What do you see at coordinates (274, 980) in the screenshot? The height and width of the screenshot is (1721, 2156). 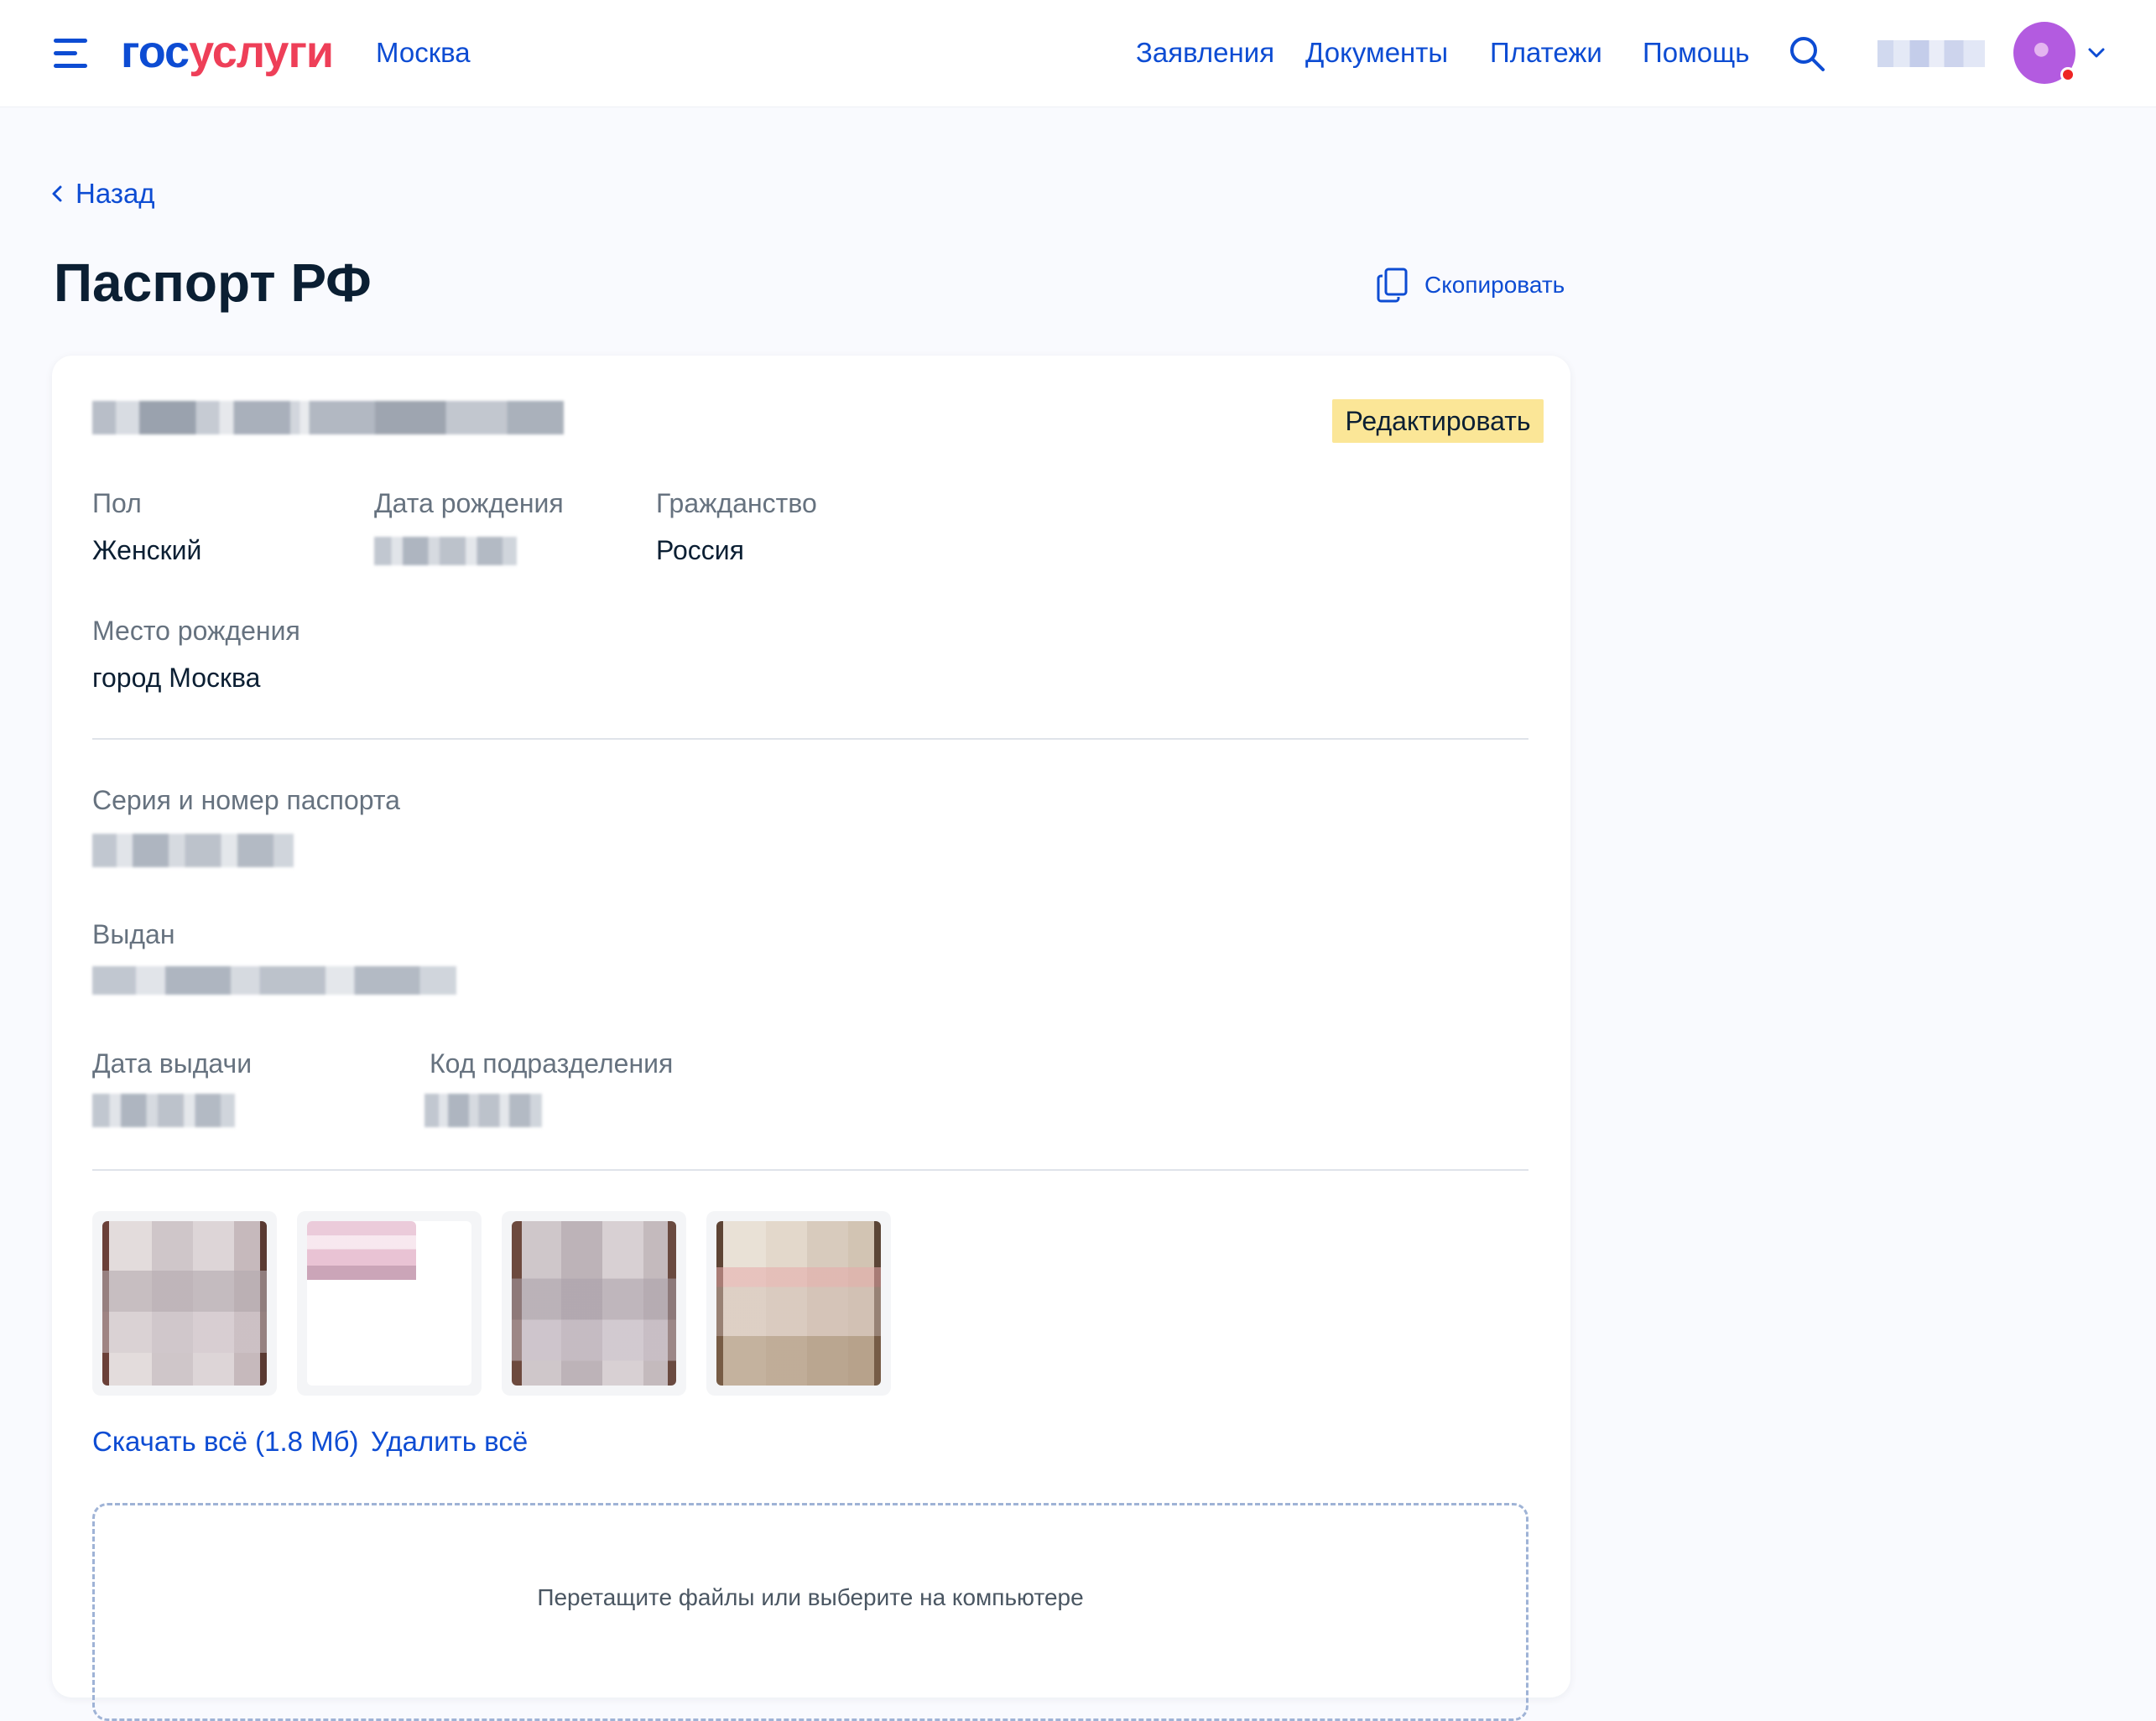 I see `issued-by-value-redacted` at bounding box center [274, 980].